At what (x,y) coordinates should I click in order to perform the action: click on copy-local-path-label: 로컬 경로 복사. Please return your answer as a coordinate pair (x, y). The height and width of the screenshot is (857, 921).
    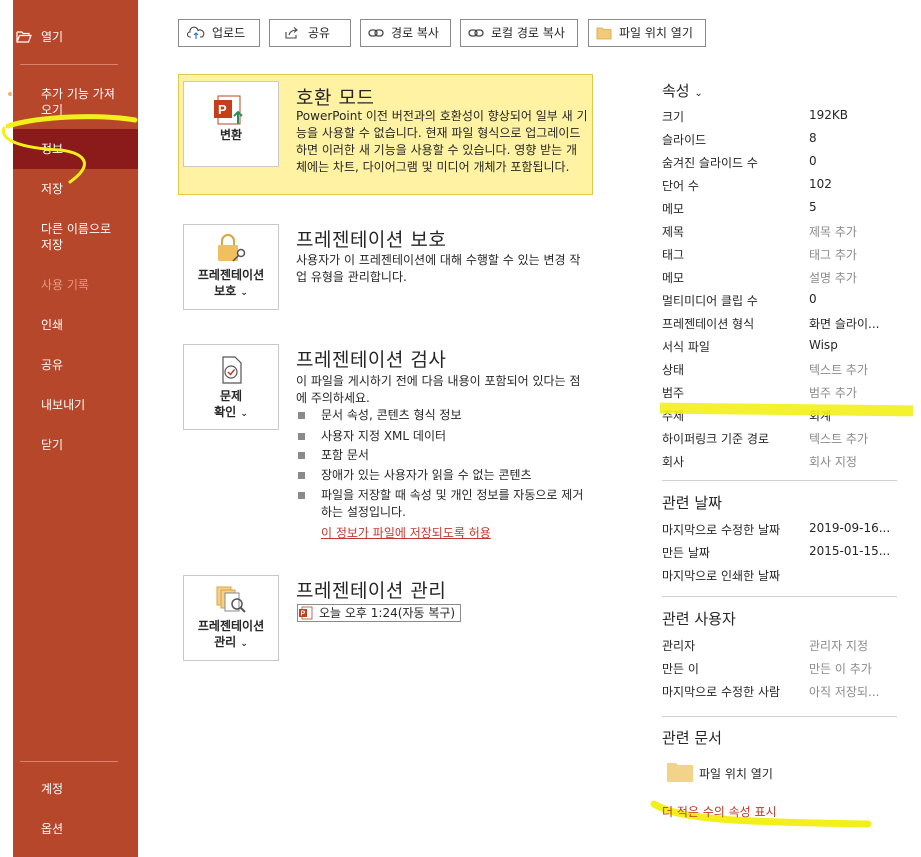
    Looking at the image, I should click on (528, 33).